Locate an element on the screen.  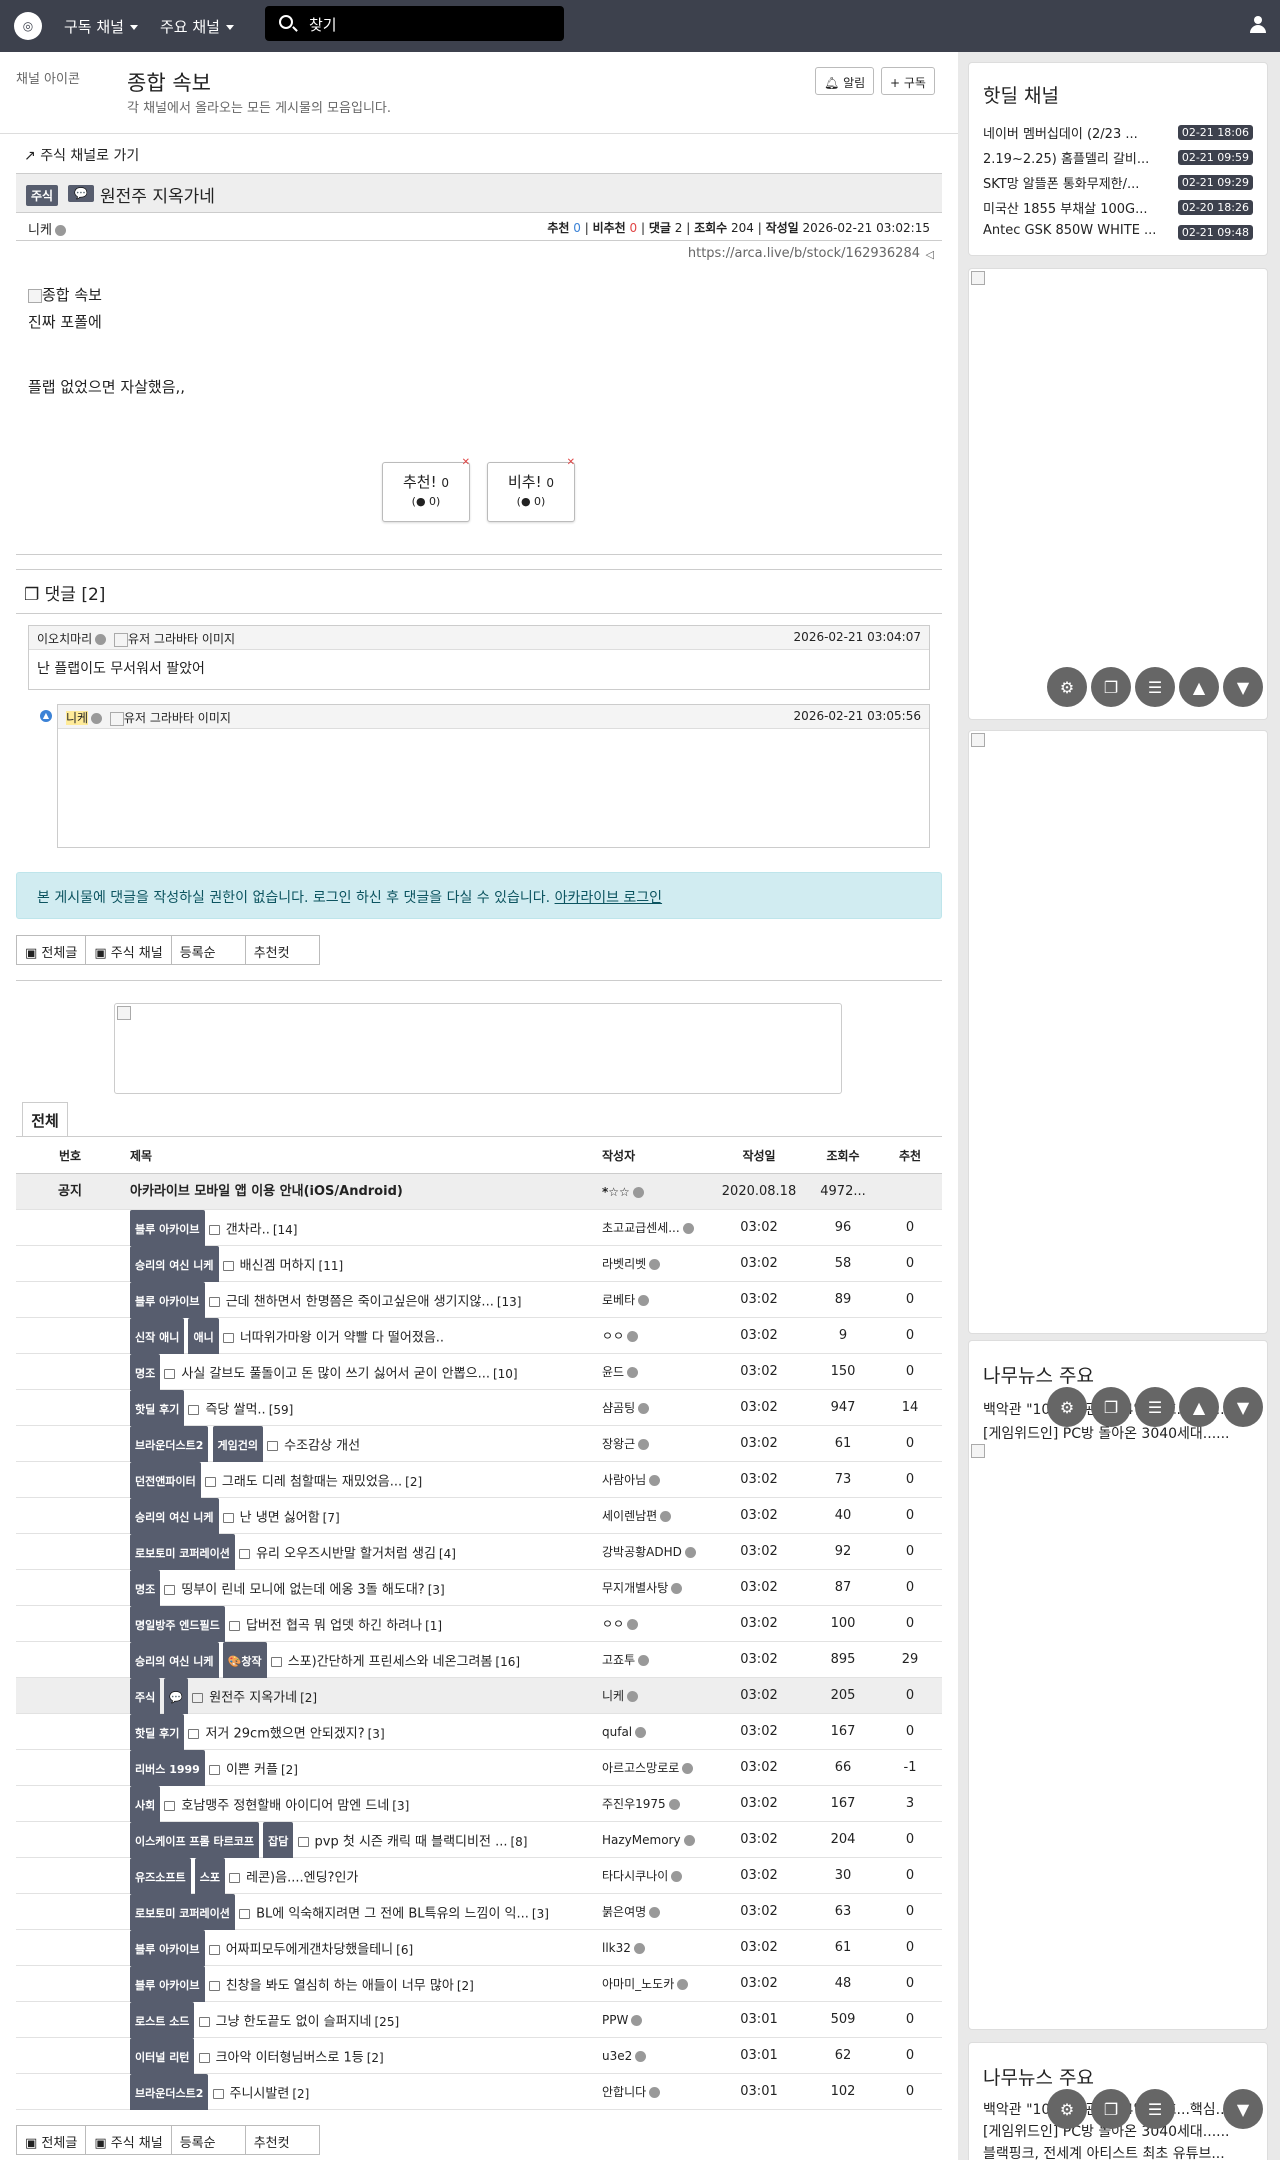
row-title: 아카라이브 모바일 앱 이용 안내(iOS/Android) is located at coordinates (367, 1192).